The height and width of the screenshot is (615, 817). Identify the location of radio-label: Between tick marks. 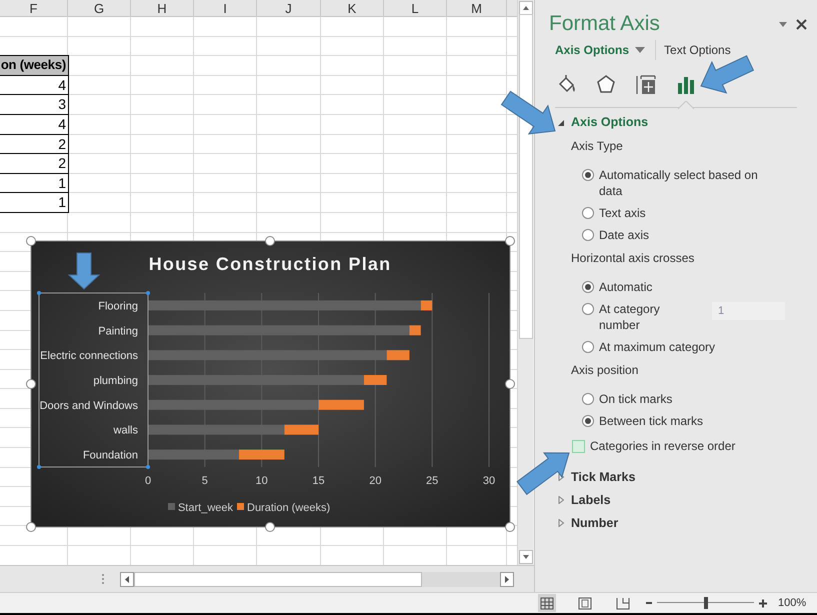
(684, 421).